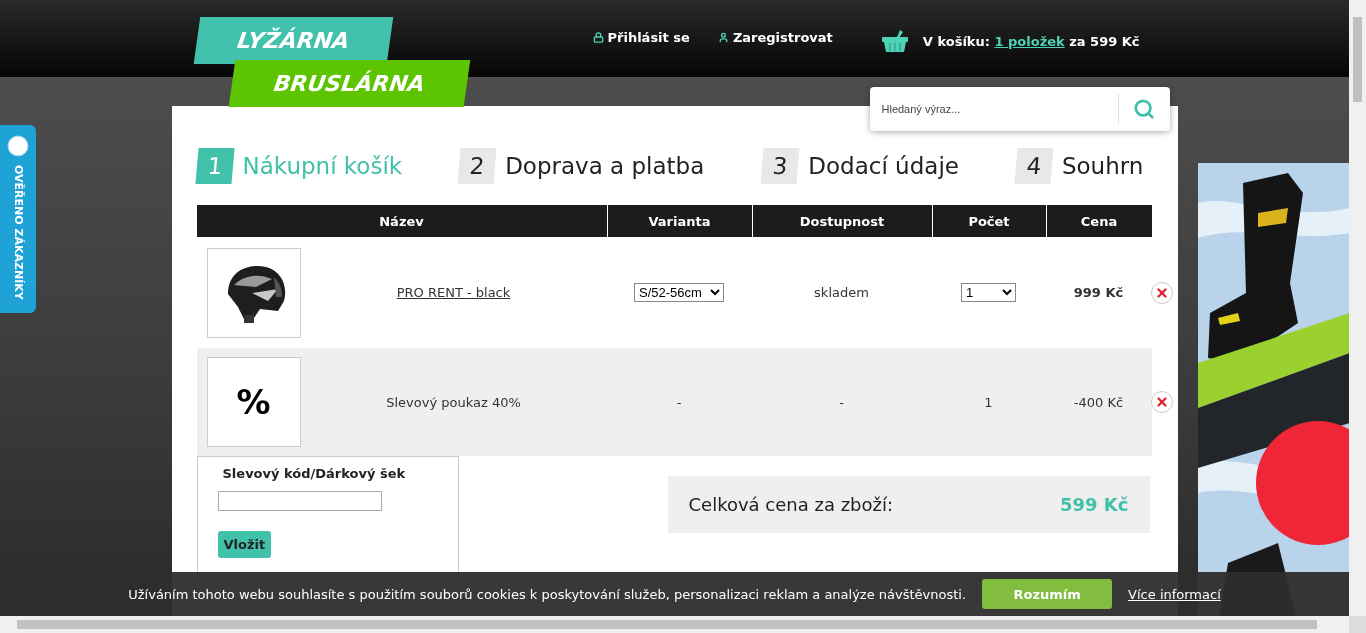 The image size is (1366, 633). What do you see at coordinates (860, 166) in the screenshot?
I see `checkout-step: 3 Dodací údaje` at bounding box center [860, 166].